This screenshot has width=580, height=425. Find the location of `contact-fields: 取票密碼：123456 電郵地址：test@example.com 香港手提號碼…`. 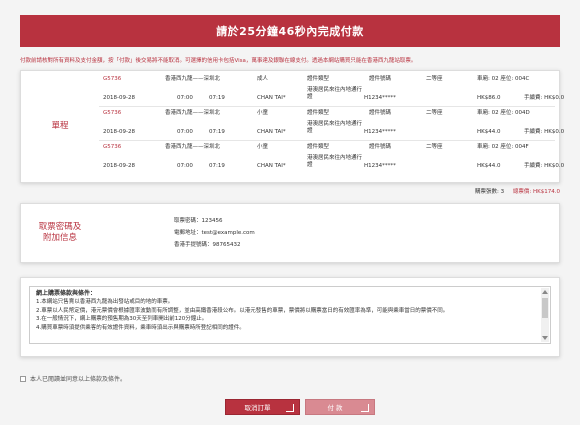

contact-fields: 取票密碼：123456 電郵地址：test@example.com 香港手提號碼… is located at coordinates (214, 233).